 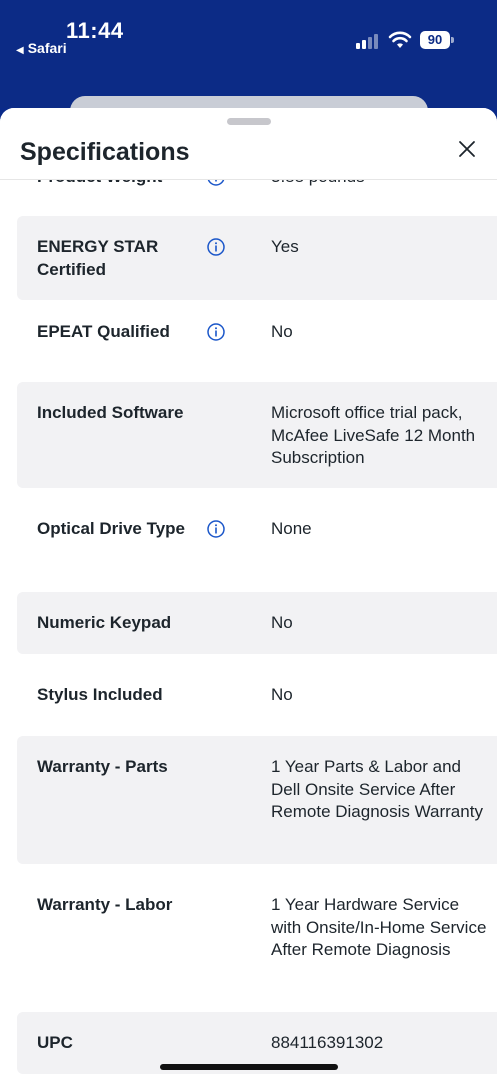 What do you see at coordinates (257, 540) in the screenshot?
I see `spec-row: Optical Drive Type None` at bounding box center [257, 540].